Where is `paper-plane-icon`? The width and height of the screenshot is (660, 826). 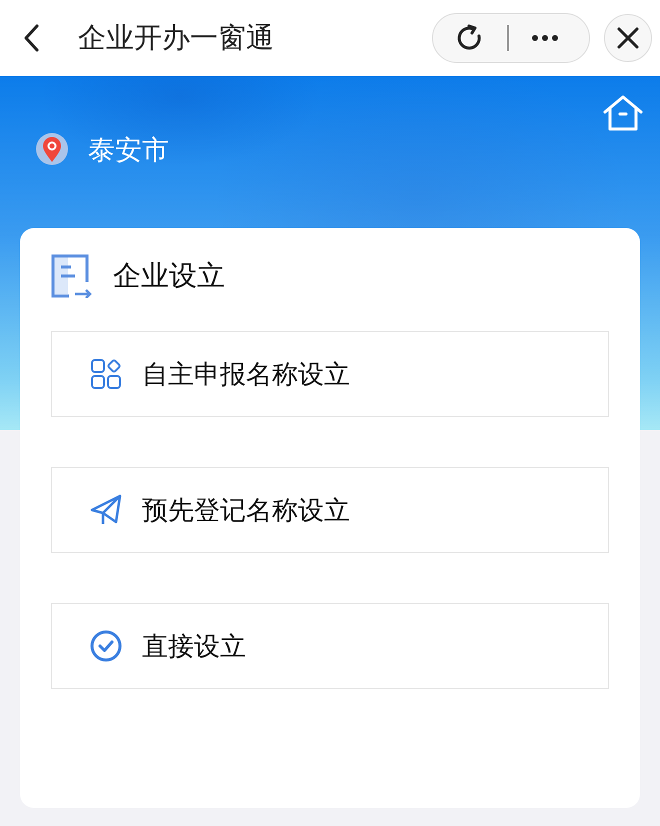 paper-plane-icon is located at coordinates (106, 510).